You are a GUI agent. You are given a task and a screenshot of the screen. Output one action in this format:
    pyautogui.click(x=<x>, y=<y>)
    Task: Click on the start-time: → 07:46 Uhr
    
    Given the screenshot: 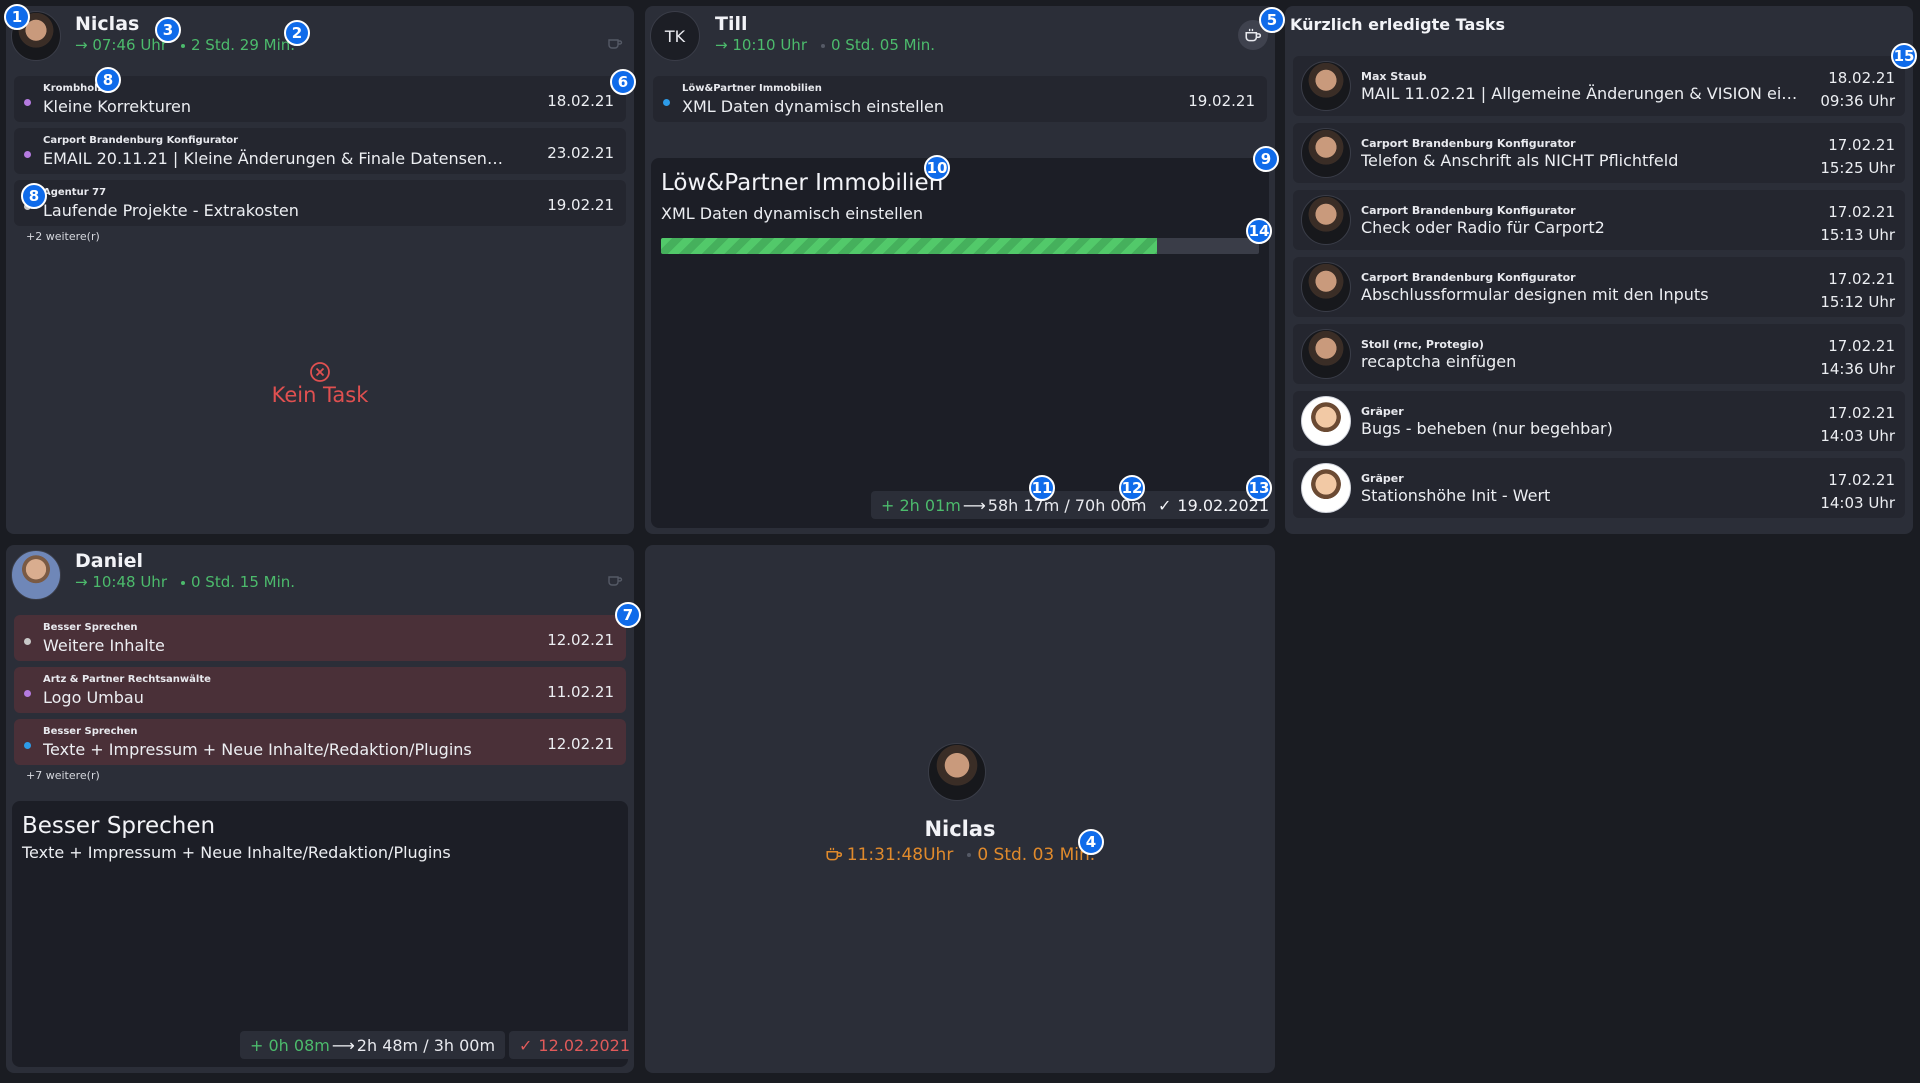 What is the action you would take?
    pyautogui.click(x=121, y=45)
    